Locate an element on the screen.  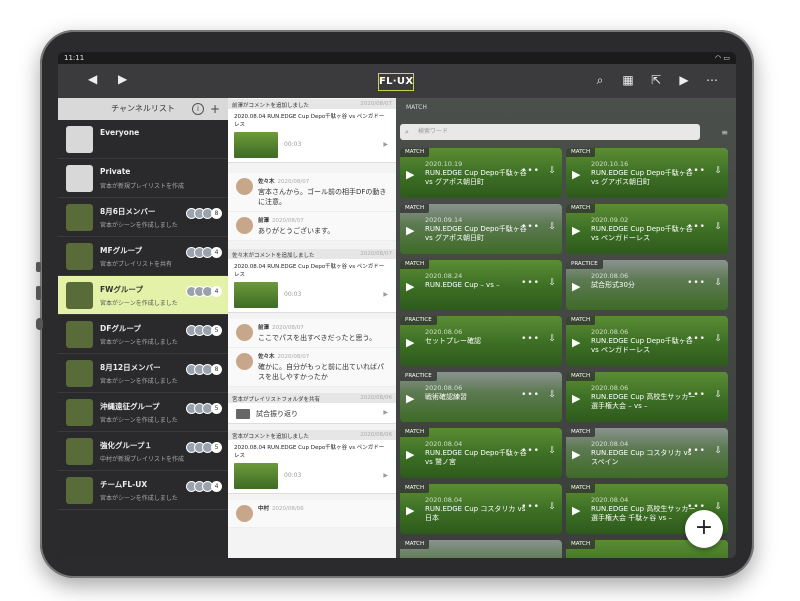
channel-item: MFグループ 宮本がプレイリストを共有 4 is located at coordinates (143, 256).